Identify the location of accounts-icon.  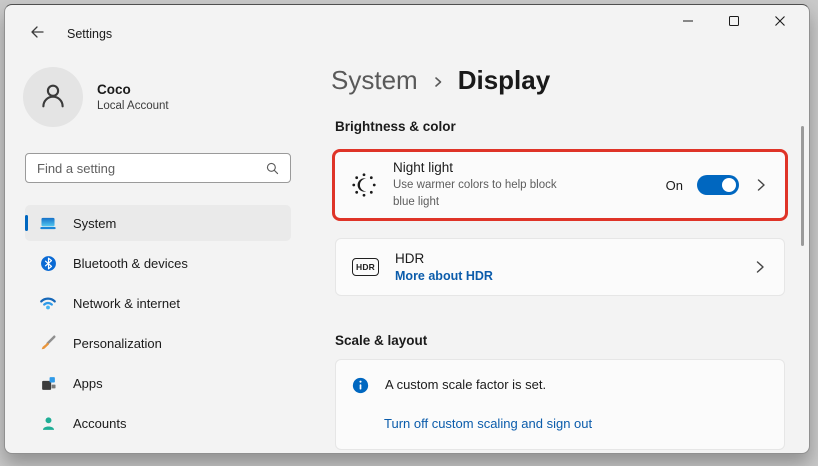
(48, 423).